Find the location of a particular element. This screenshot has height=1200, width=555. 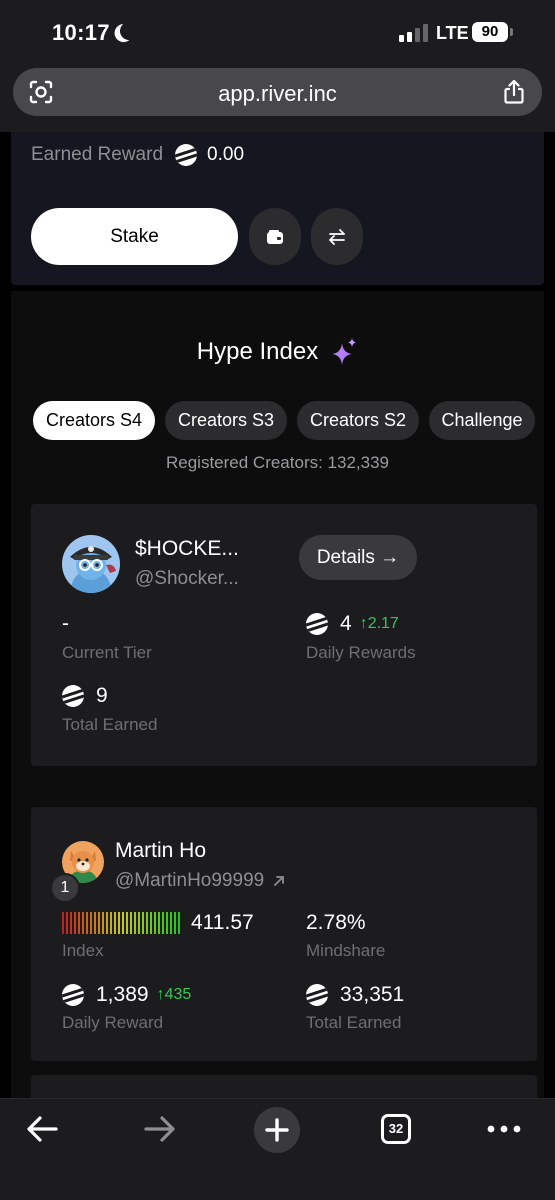

stake-button: Stake is located at coordinates (134, 236).